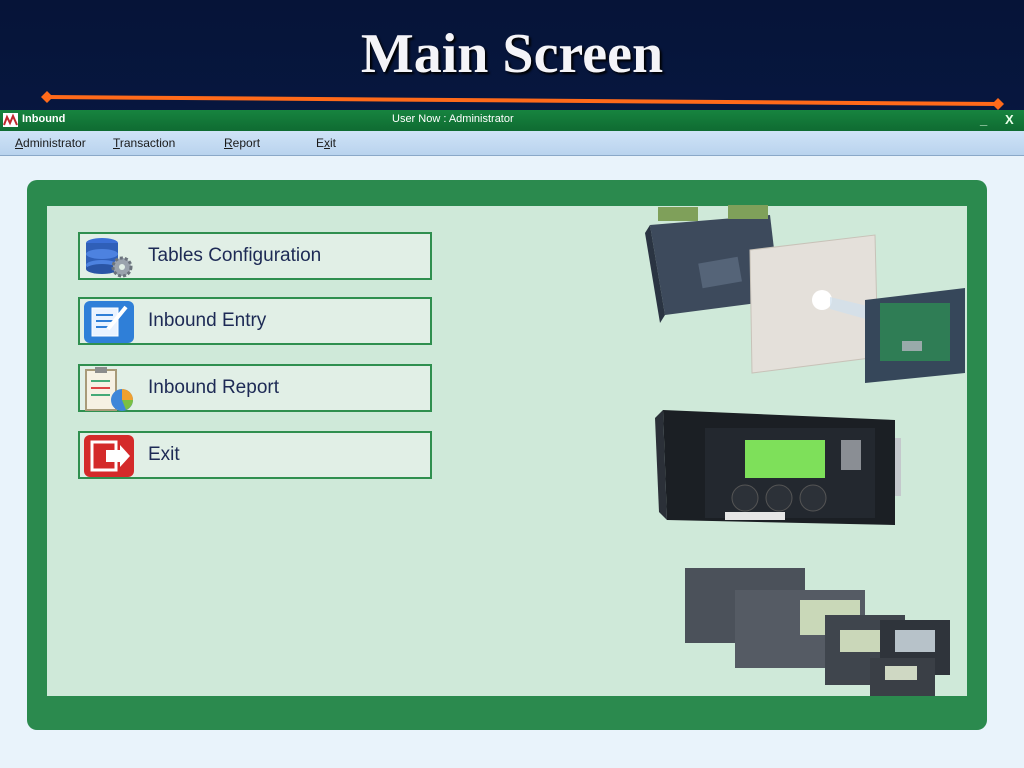 The width and height of the screenshot is (1024, 768). Describe the element at coordinates (778, 467) in the screenshot. I see `power-meter-image` at that location.